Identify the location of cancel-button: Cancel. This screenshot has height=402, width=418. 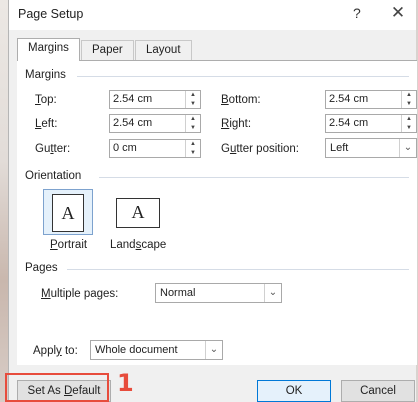
(378, 391).